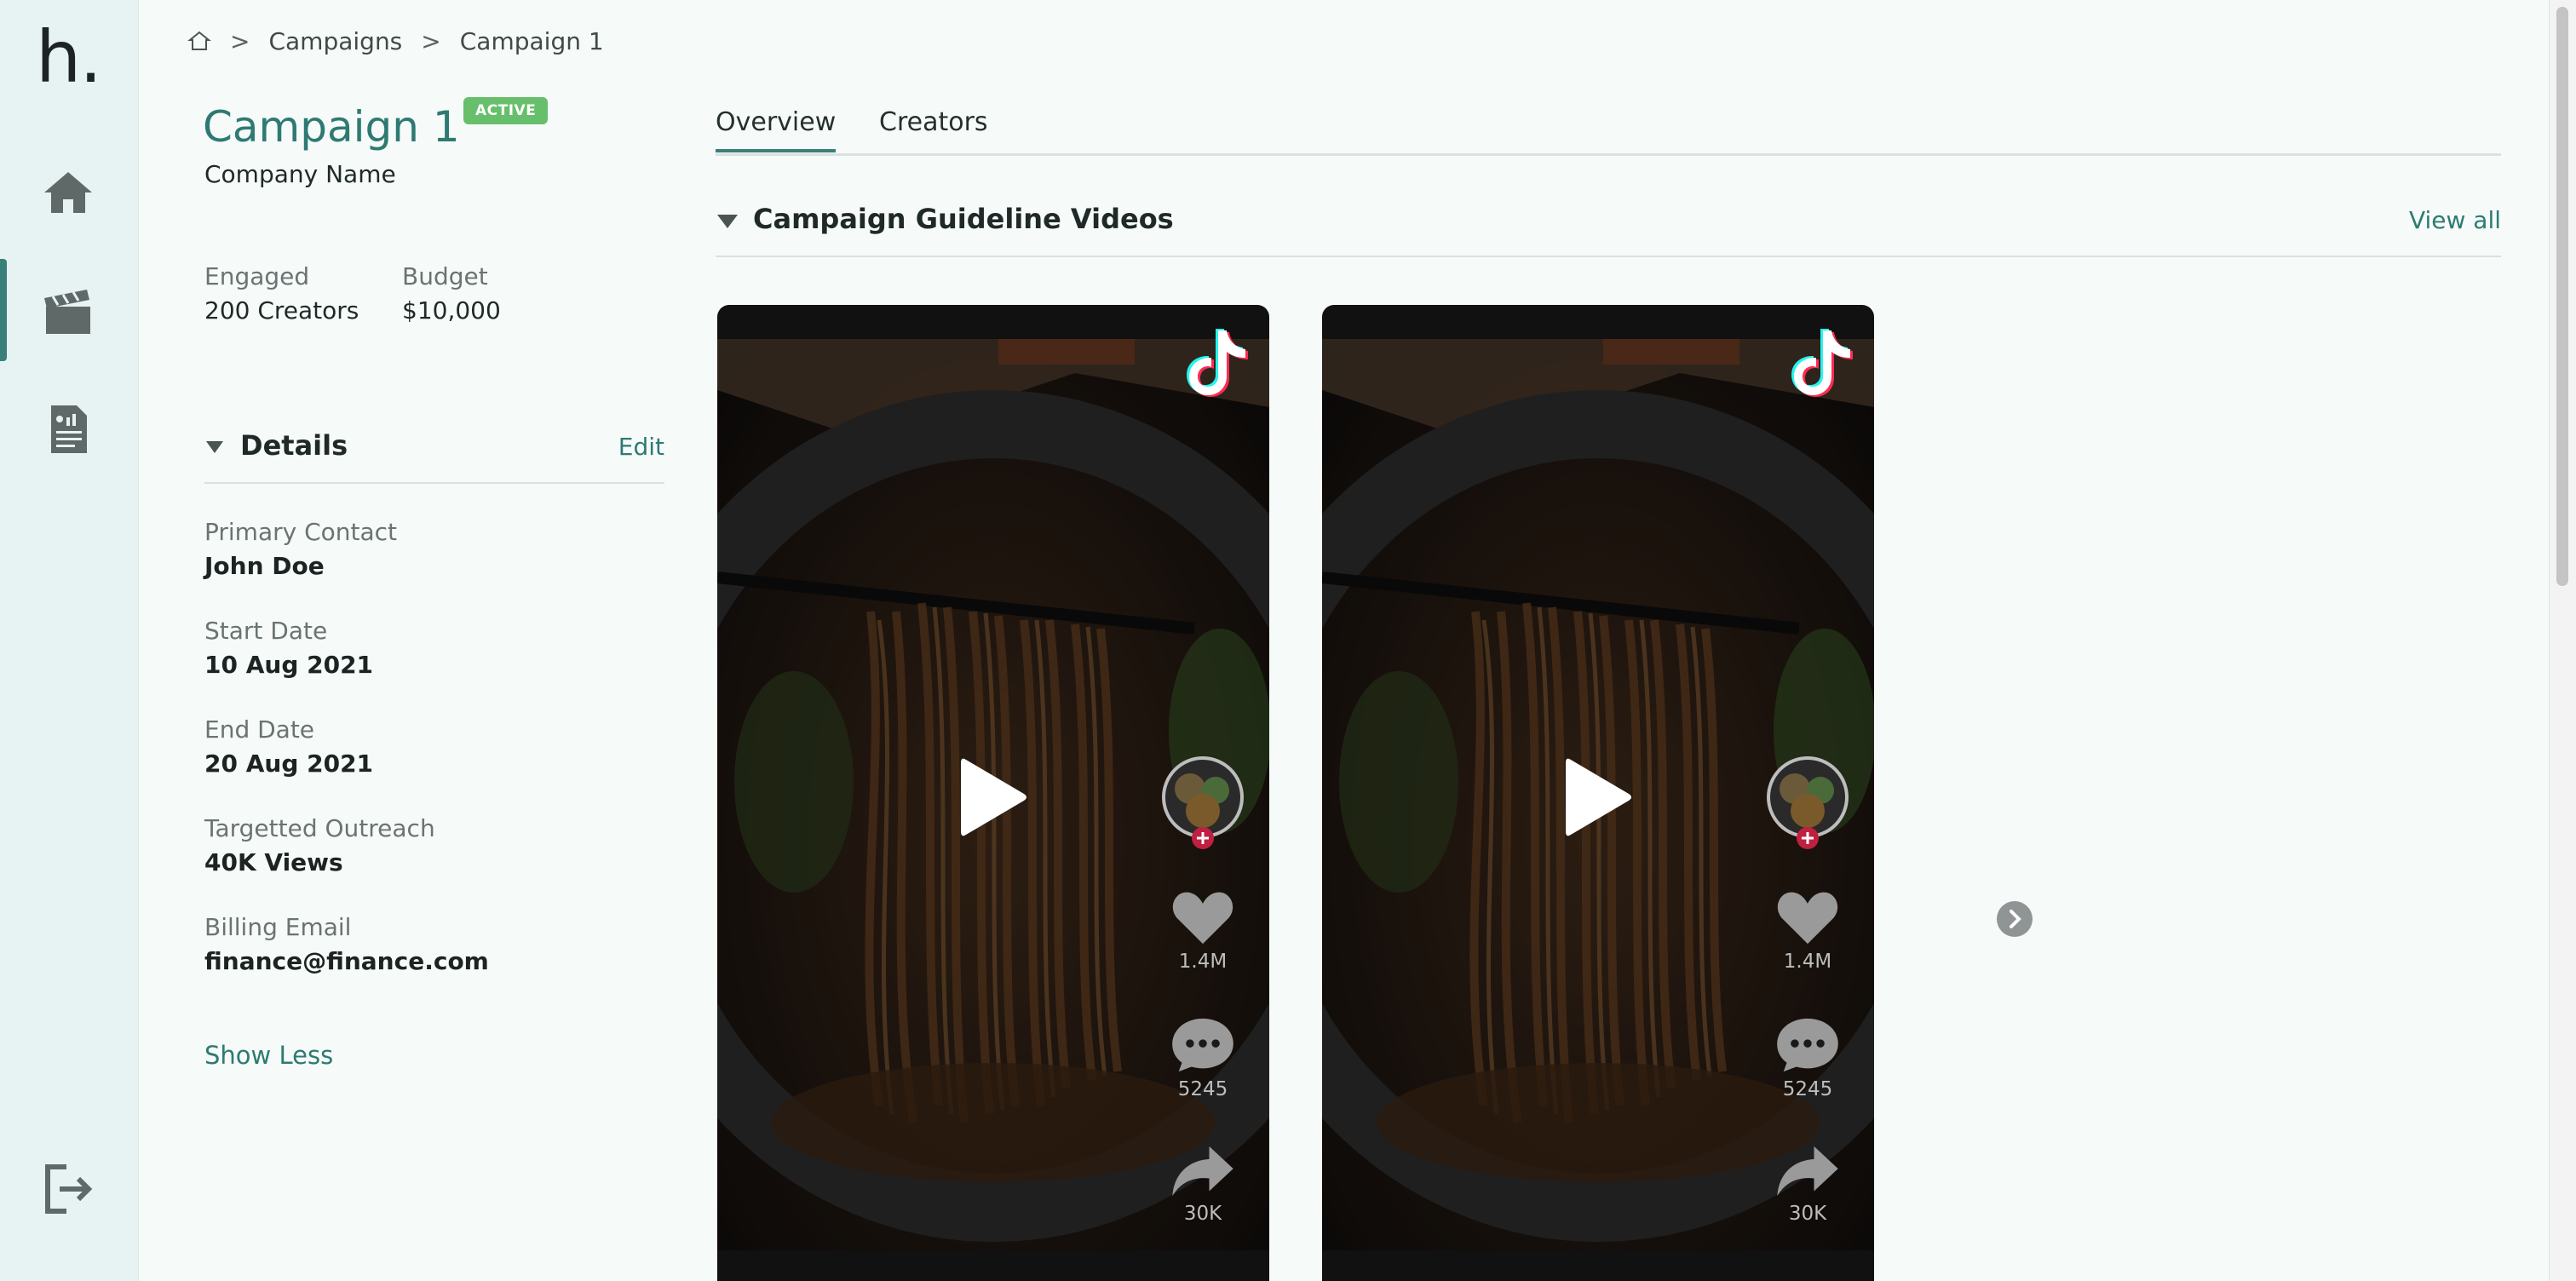 The width and height of the screenshot is (2576, 1281). I want to click on breadcrumb-item-campaigns: Campaigns, so click(335, 41).